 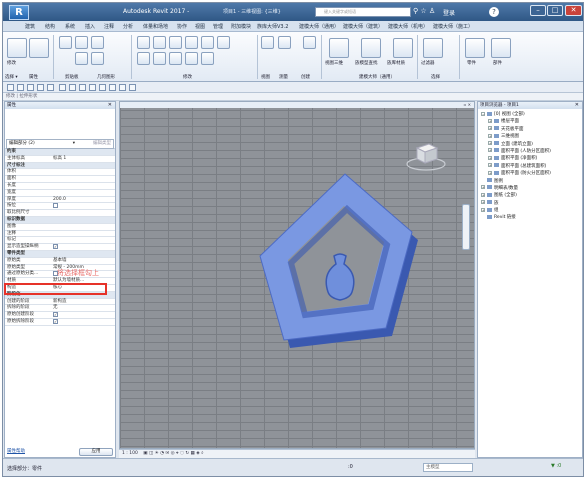 What do you see at coordinates (191, 58) in the screenshot?
I see `array-button` at bounding box center [191, 58].